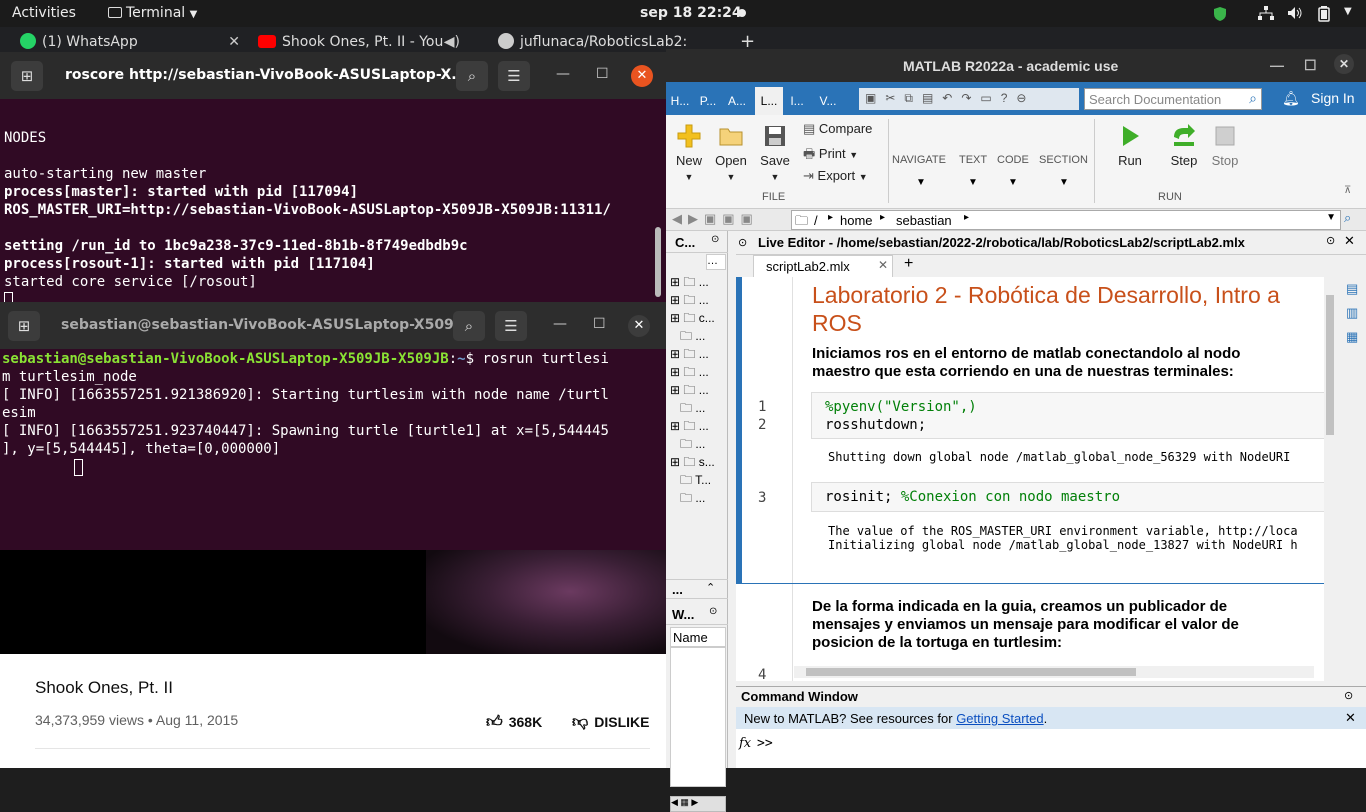  I want to click on clock: sep 18 22:24, so click(691, 13).